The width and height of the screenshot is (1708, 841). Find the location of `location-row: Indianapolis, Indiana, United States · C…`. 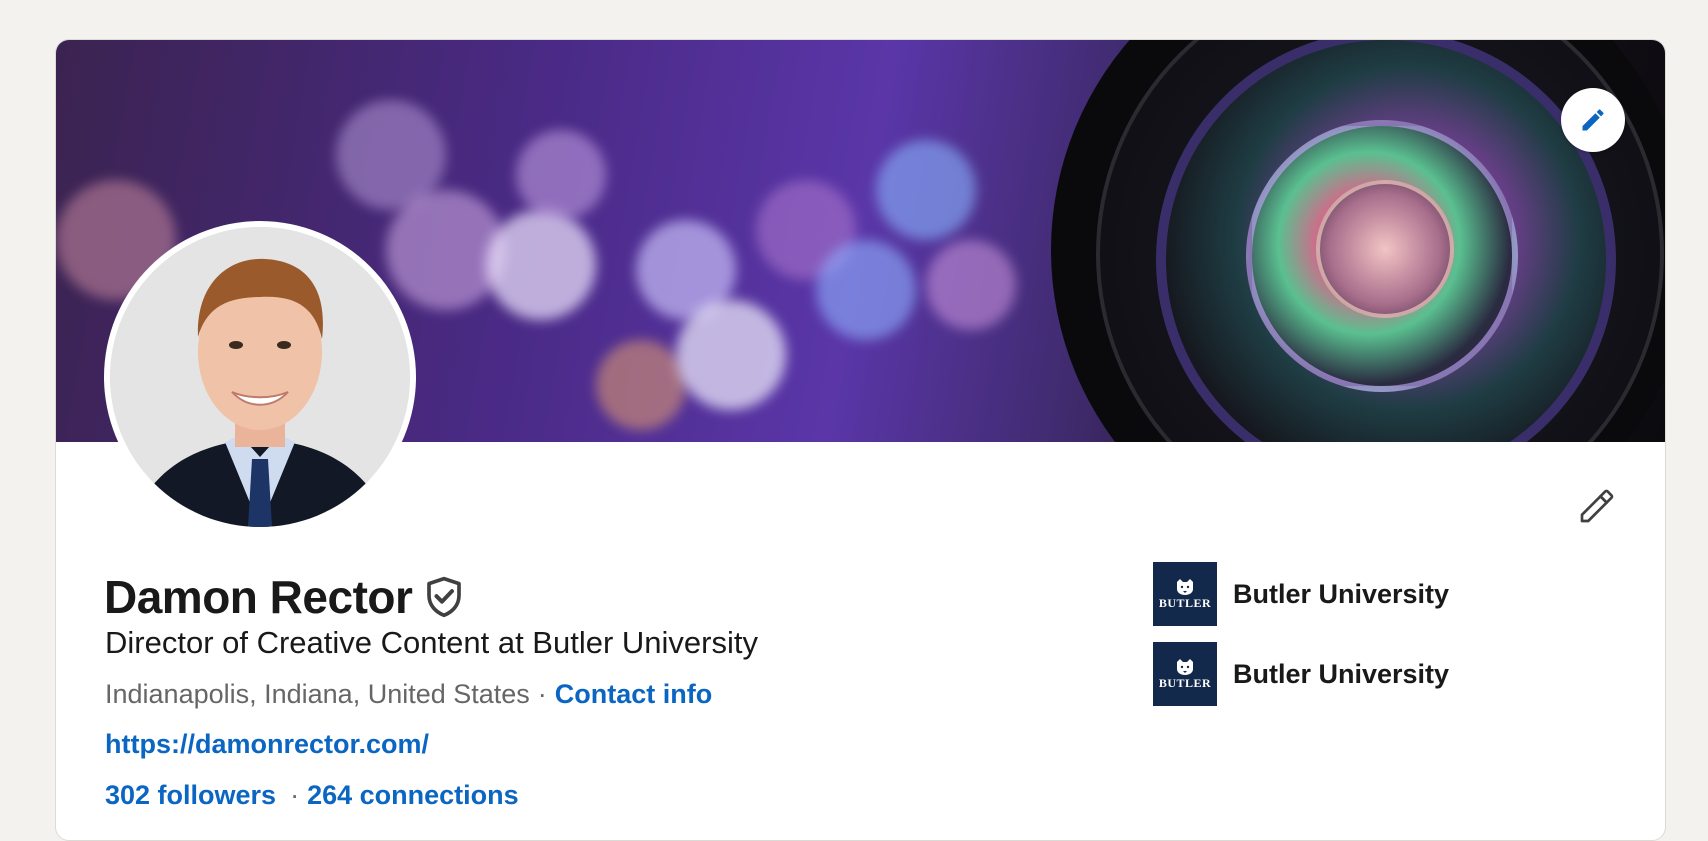

location-row: Indianapolis, Indiana, United States · C… is located at coordinates (408, 694).